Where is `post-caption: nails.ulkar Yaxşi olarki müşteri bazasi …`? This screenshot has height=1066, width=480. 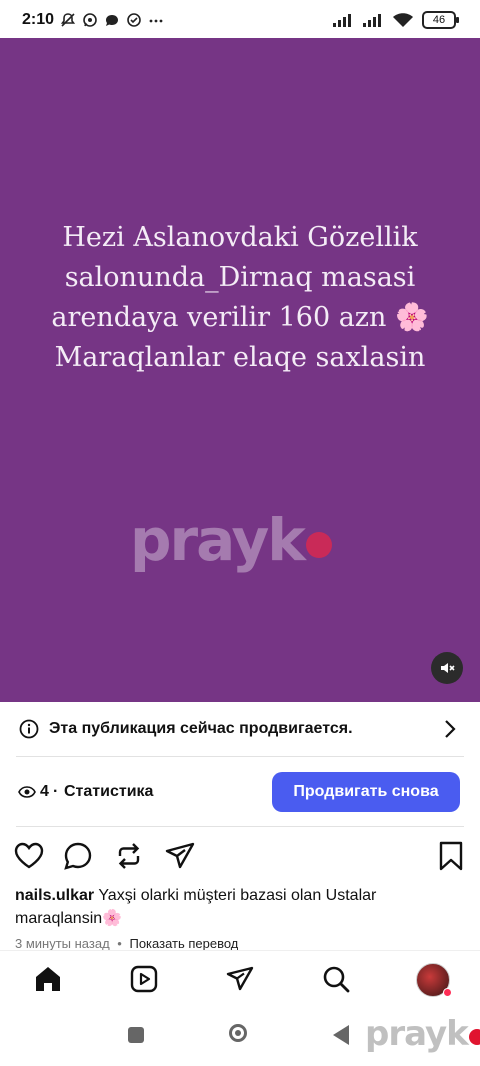
post-caption: nails.ulkar Yaxşi olarki müşteri bazasi … is located at coordinates (240, 907).